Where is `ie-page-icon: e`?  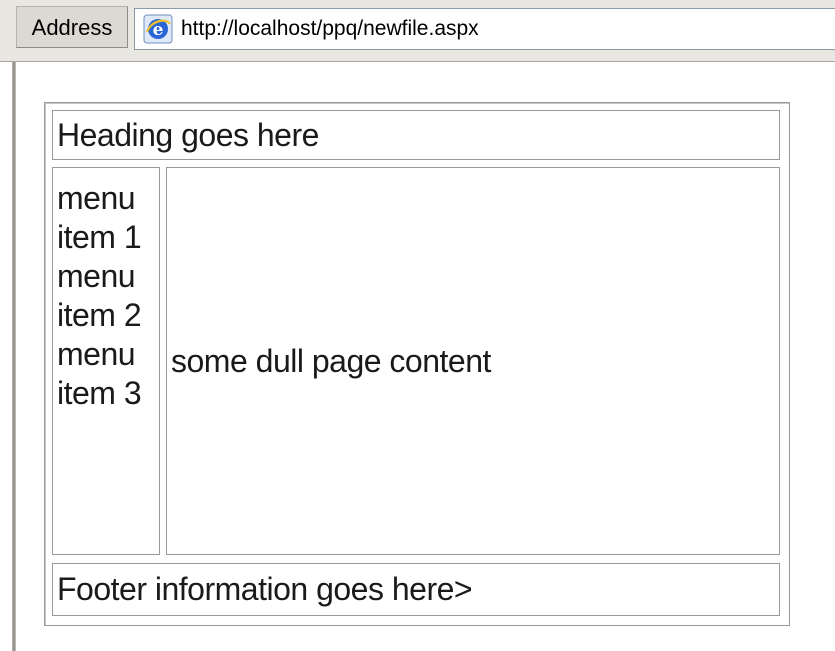
ie-page-icon: e is located at coordinates (158, 29).